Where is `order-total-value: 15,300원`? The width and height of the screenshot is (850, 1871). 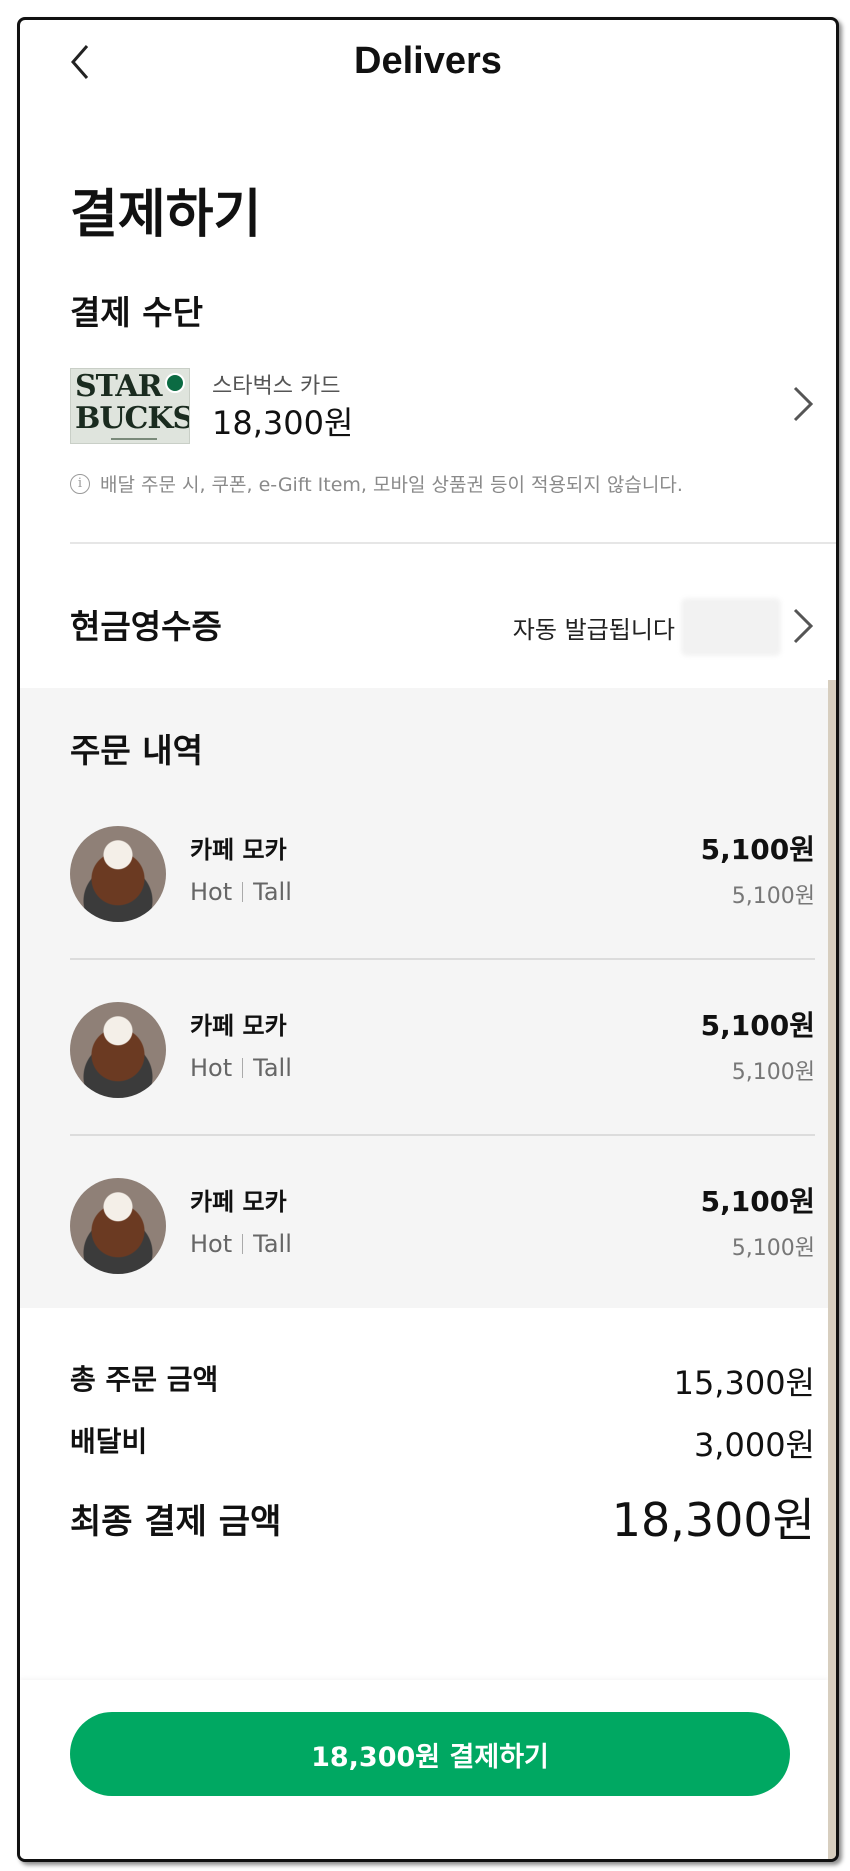 order-total-value: 15,300원 is located at coordinates (744, 1383).